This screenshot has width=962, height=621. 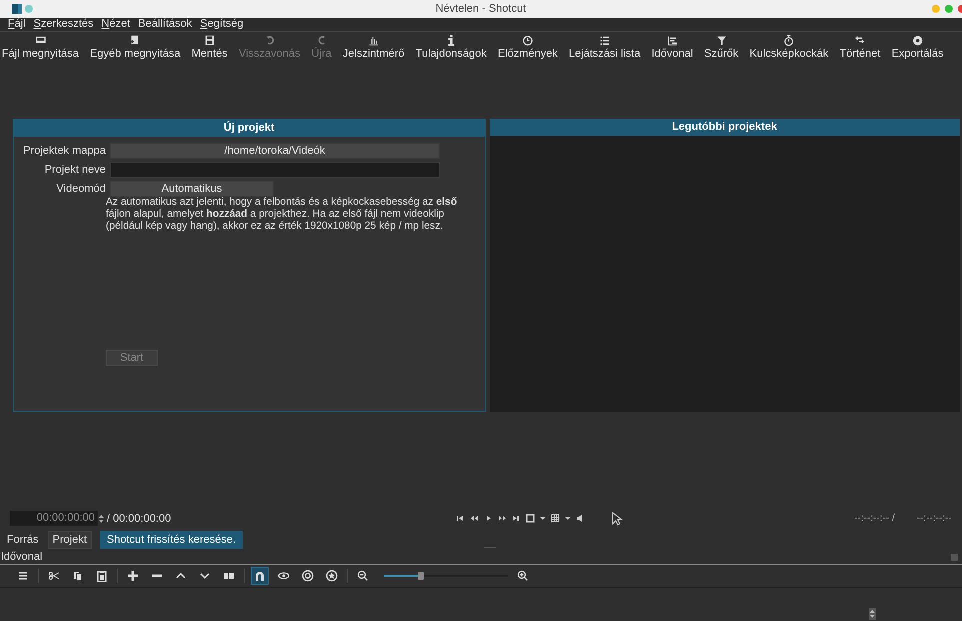 I want to click on timecode-field: 00:00:00:00, so click(x=54, y=518).